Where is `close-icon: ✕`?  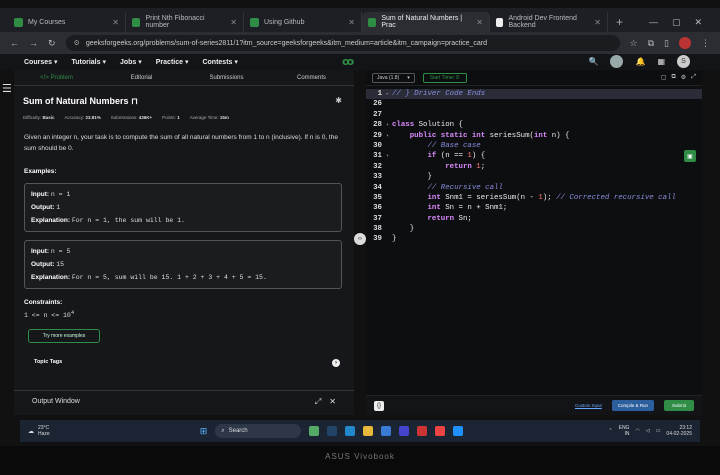
close-icon: ✕ is located at coordinates (332, 402).